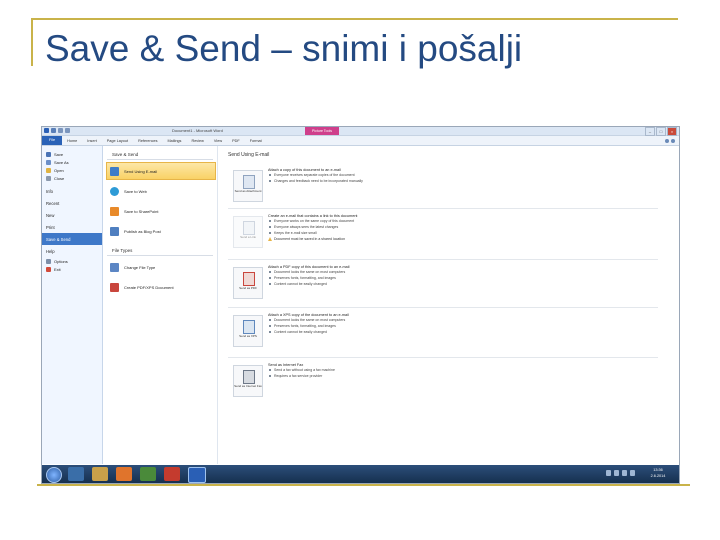 This screenshot has width=720, height=540. I want to click on options-icon, so click(48, 261).